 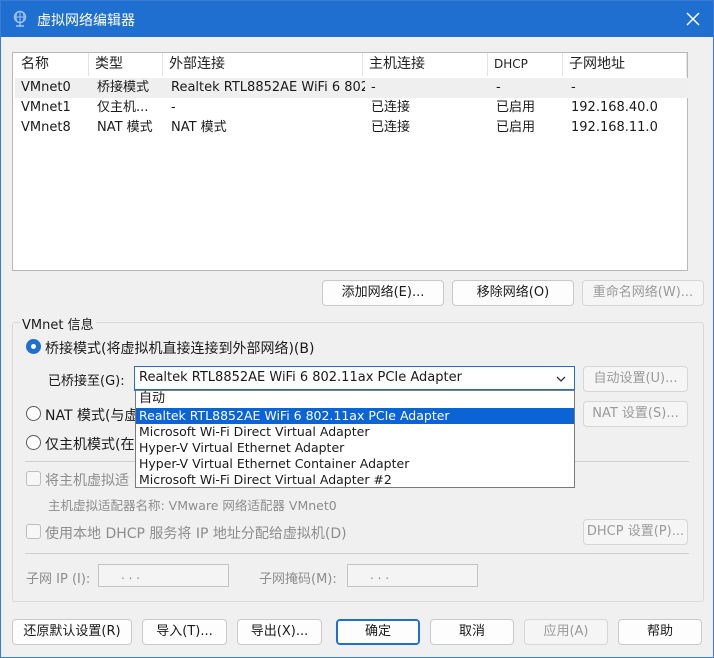 I want to click on network-globe-icon, so click(x=20, y=19).